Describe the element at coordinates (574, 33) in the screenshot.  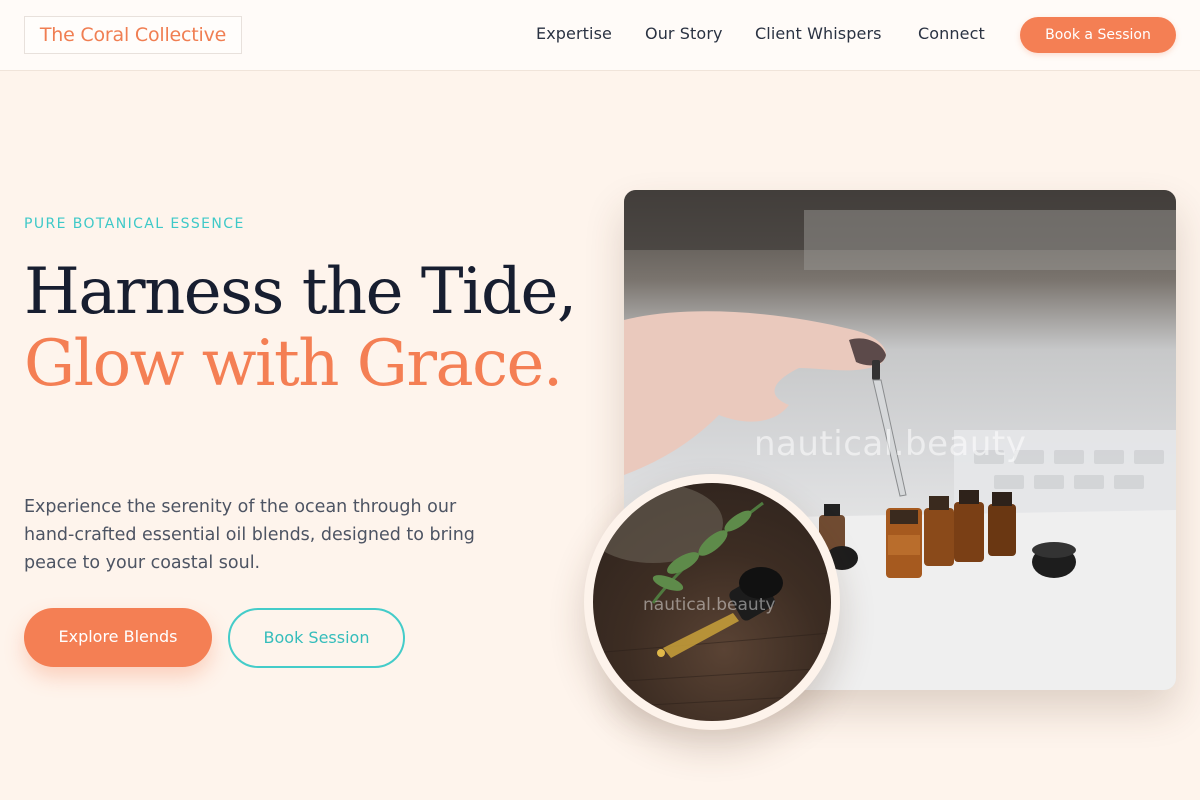
I see `nav-link-expertise: Expertise` at that location.